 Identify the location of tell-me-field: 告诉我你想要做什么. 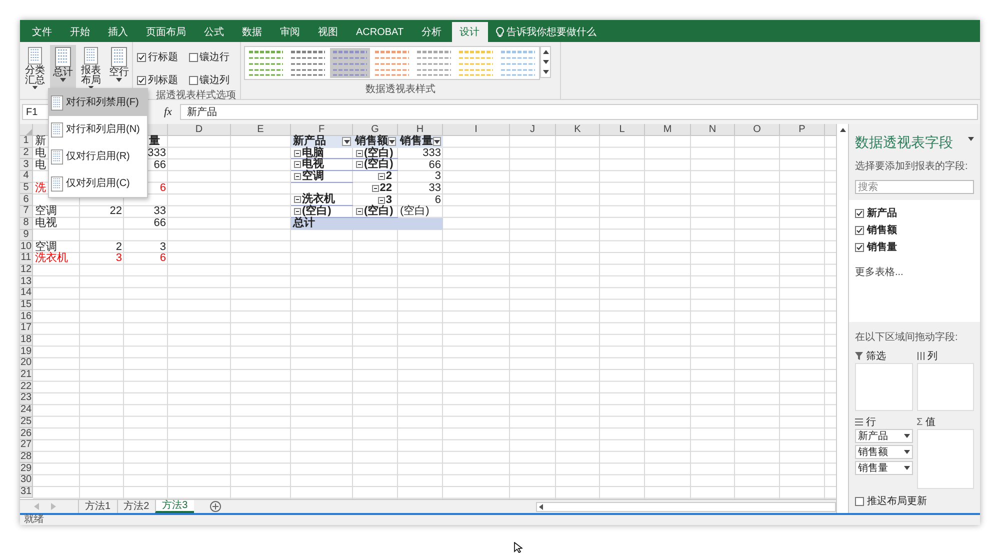
(551, 32).